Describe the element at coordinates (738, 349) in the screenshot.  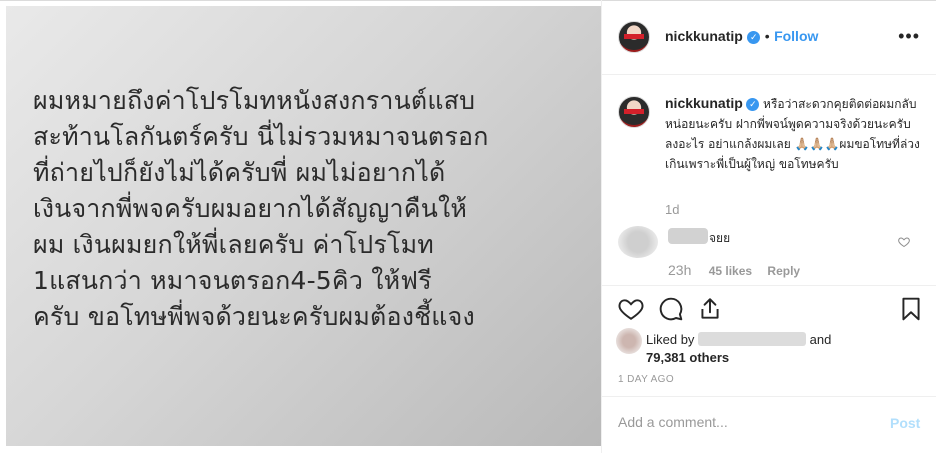
I see `liked-by-line: Liked by and 79,381 others` at that location.